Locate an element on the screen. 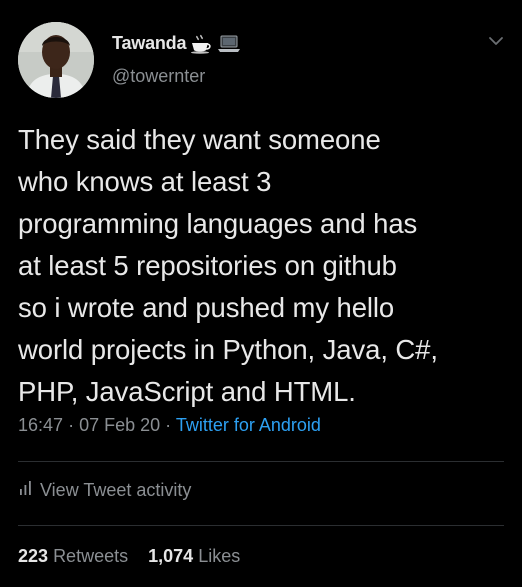  likes-count: 1,074 is located at coordinates (171, 556).